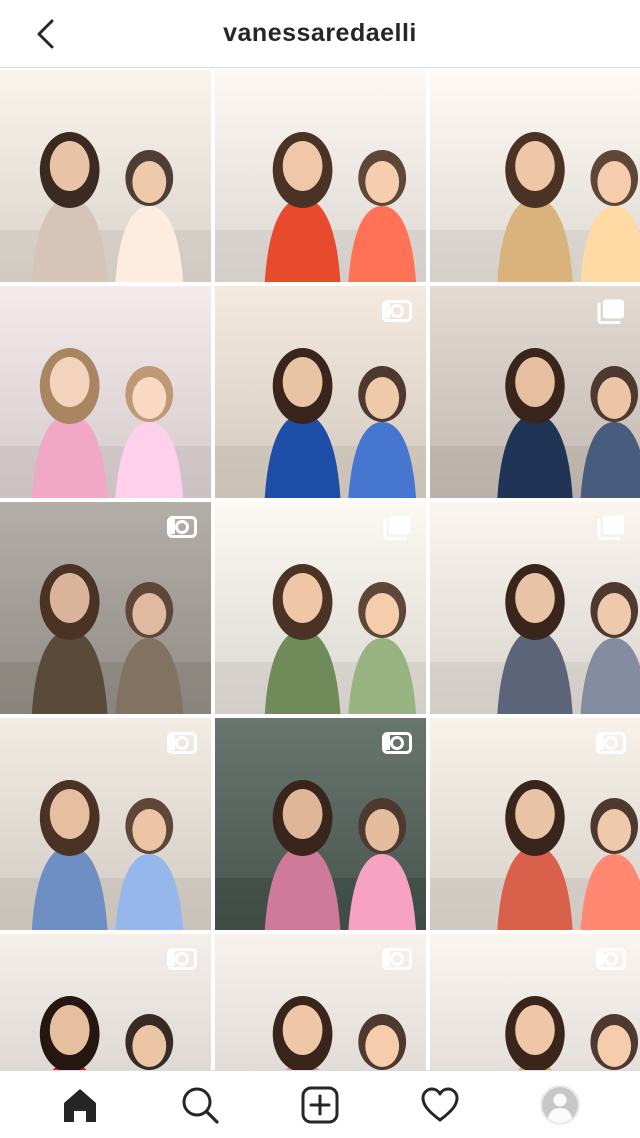 The width and height of the screenshot is (640, 1138). I want to click on bottom-nav, so click(320, 1104).